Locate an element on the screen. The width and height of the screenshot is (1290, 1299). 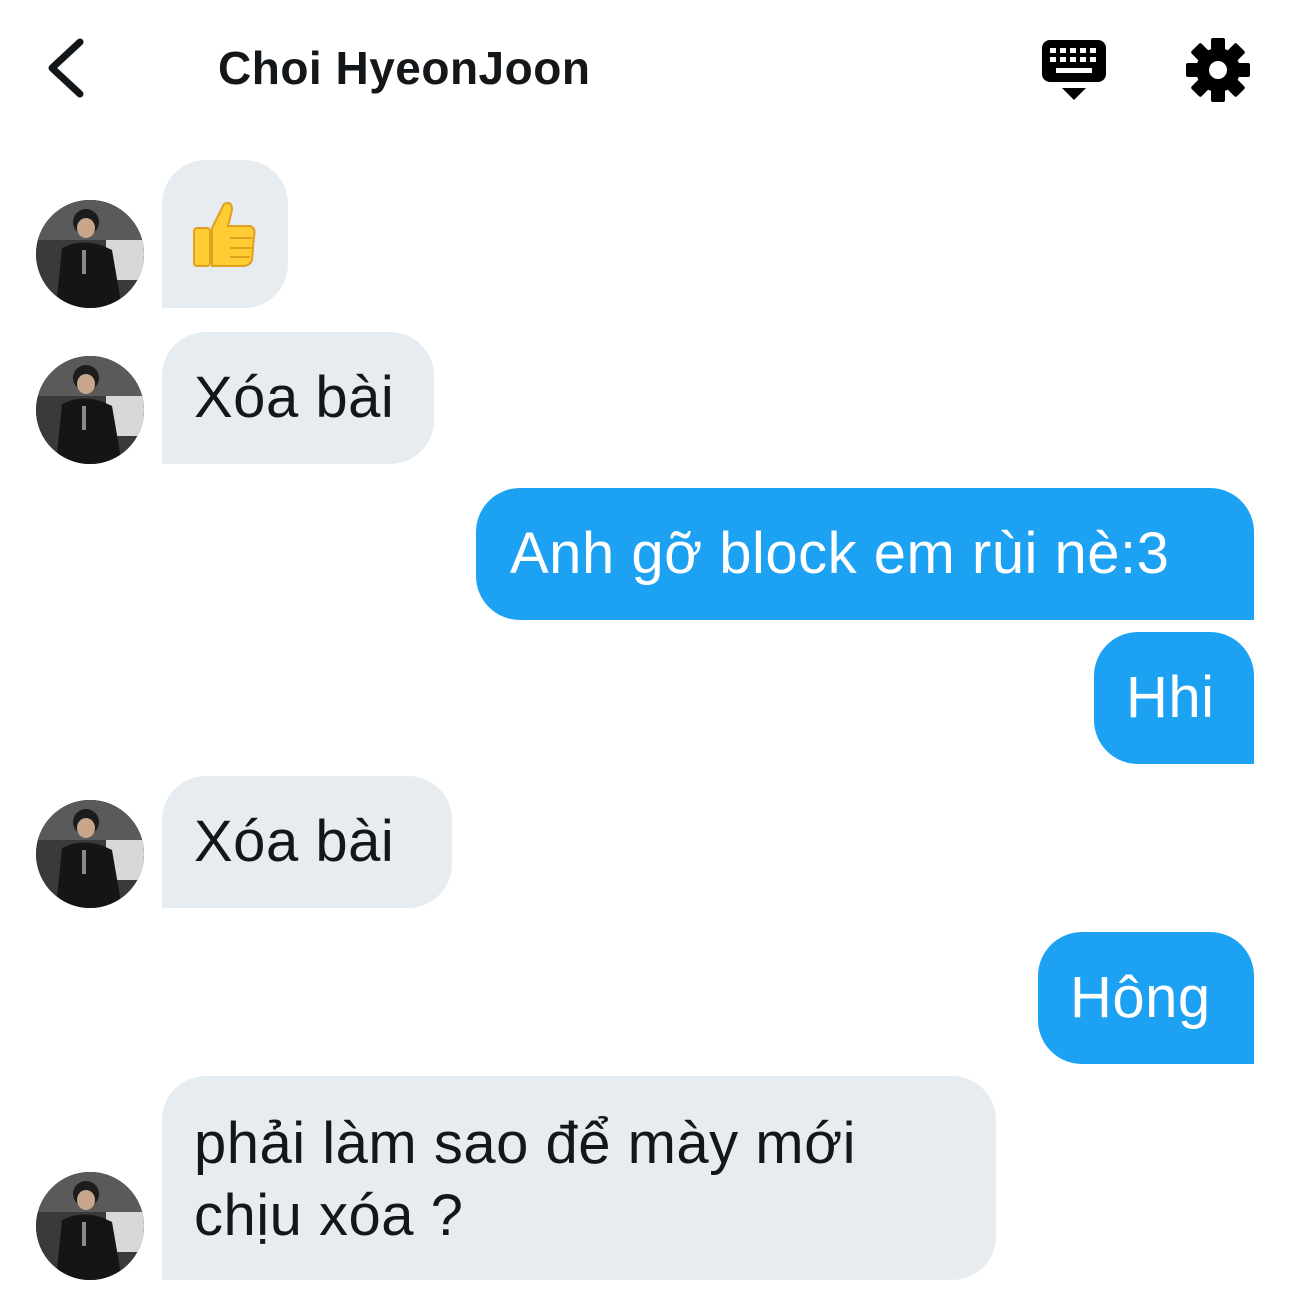
message-text: Hông is located at coordinates (1140, 997).